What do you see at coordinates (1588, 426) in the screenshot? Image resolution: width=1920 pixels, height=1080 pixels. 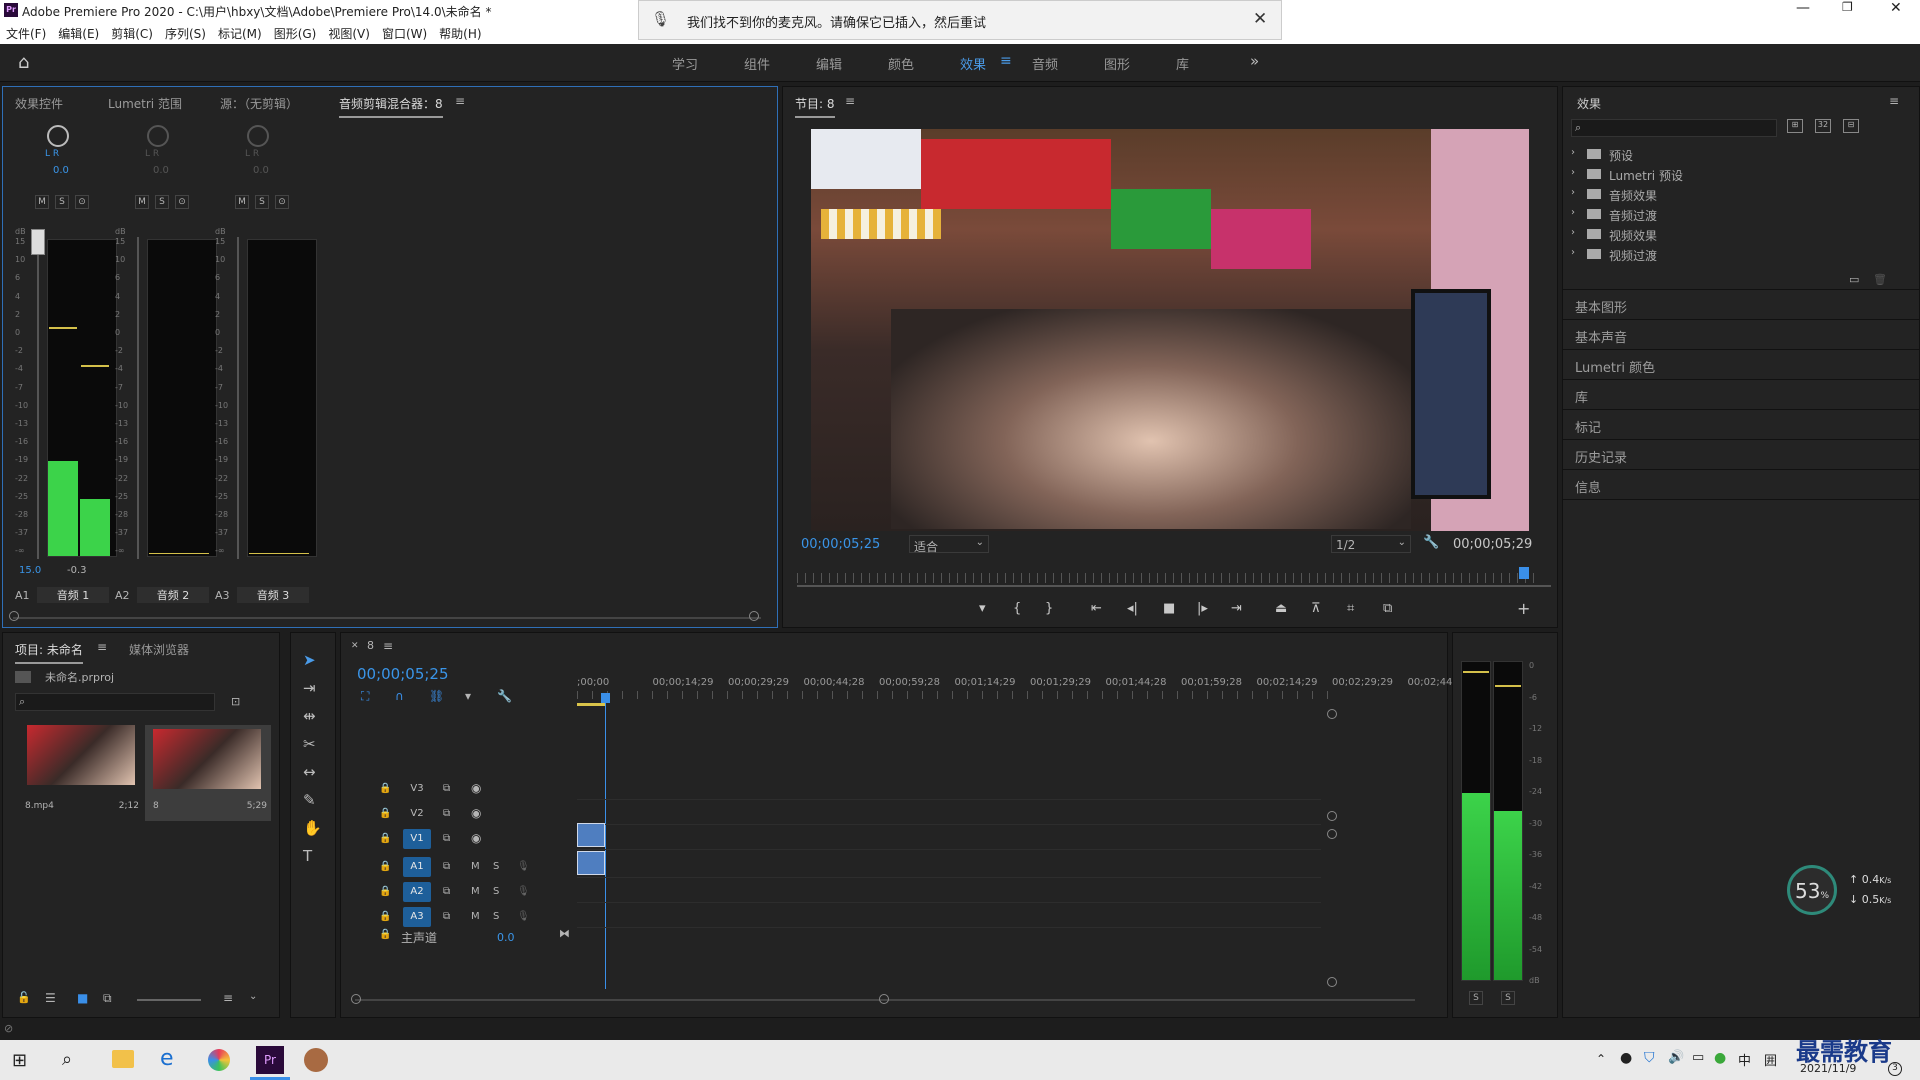 I see `effect-section: 标记` at bounding box center [1588, 426].